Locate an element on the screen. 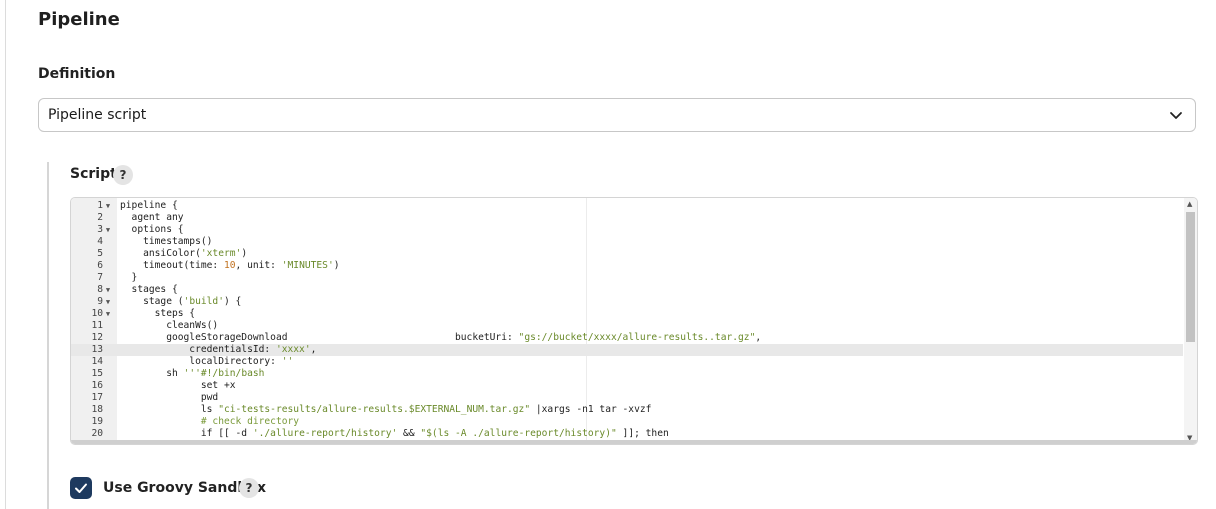 Image resolution: width=1216 pixels, height=509 pixels. line-number: 18 is located at coordinates (97, 409).